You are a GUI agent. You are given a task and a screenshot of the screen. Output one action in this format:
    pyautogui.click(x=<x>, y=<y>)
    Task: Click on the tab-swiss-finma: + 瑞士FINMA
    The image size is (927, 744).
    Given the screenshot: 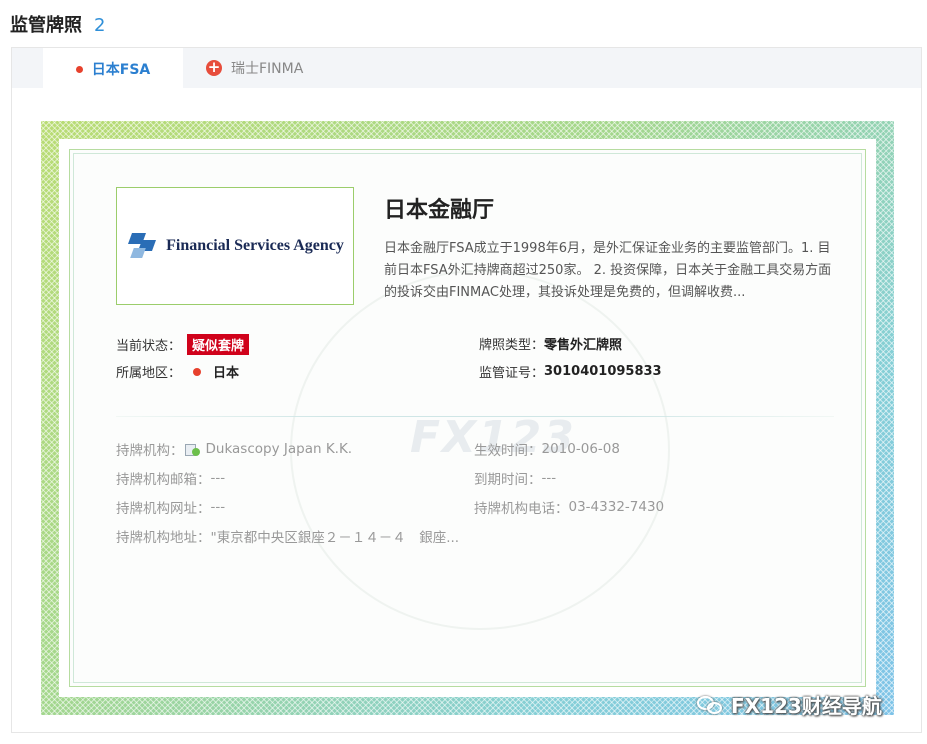 What is the action you would take?
    pyautogui.click(x=254, y=68)
    